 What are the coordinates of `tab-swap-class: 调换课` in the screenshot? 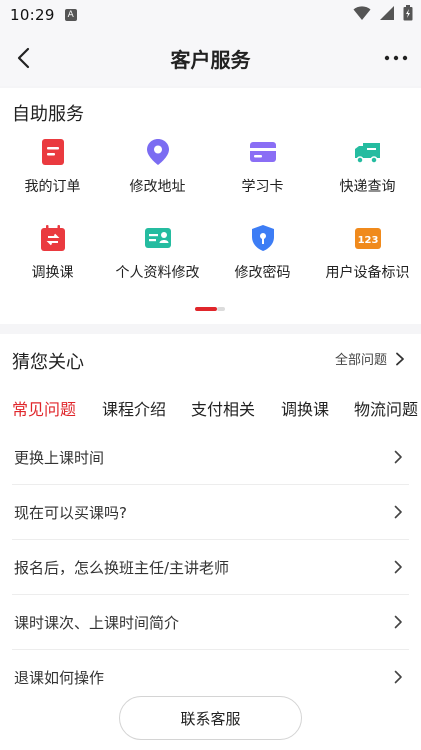 It's located at (305, 408).